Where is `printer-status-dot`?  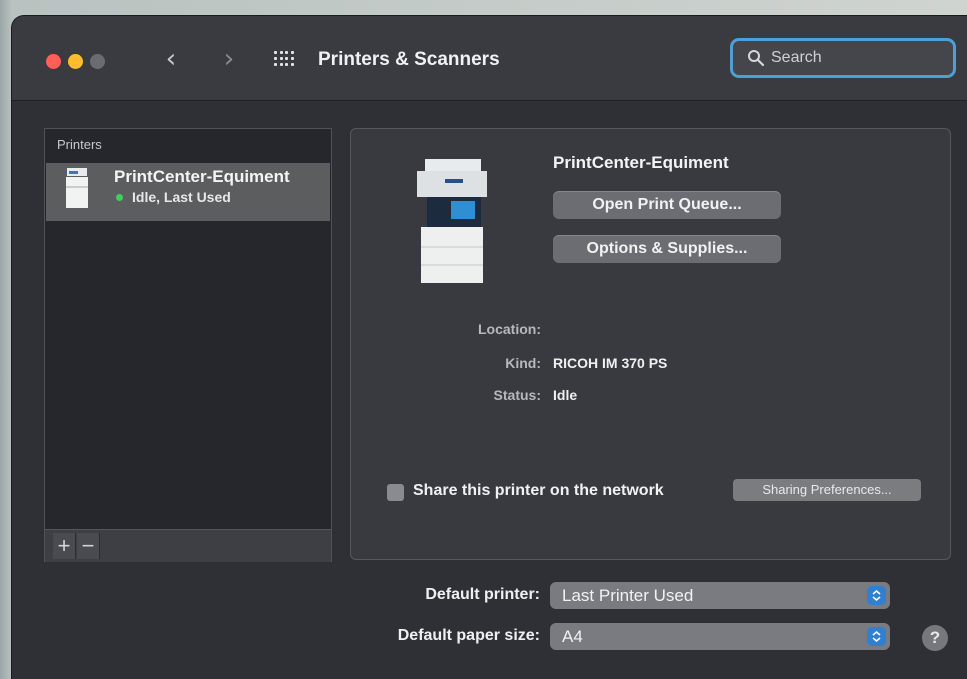
printer-status-dot is located at coordinates (119, 197).